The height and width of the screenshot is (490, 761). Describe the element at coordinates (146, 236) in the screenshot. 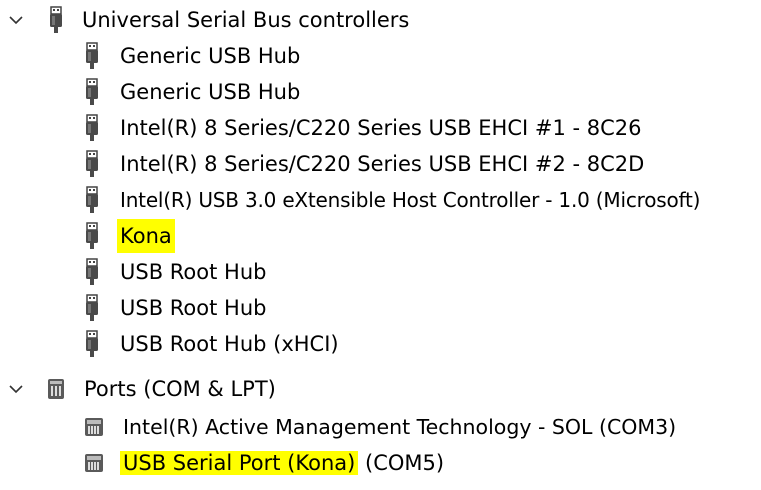

I see `device-label-highlighted: Kona` at that location.